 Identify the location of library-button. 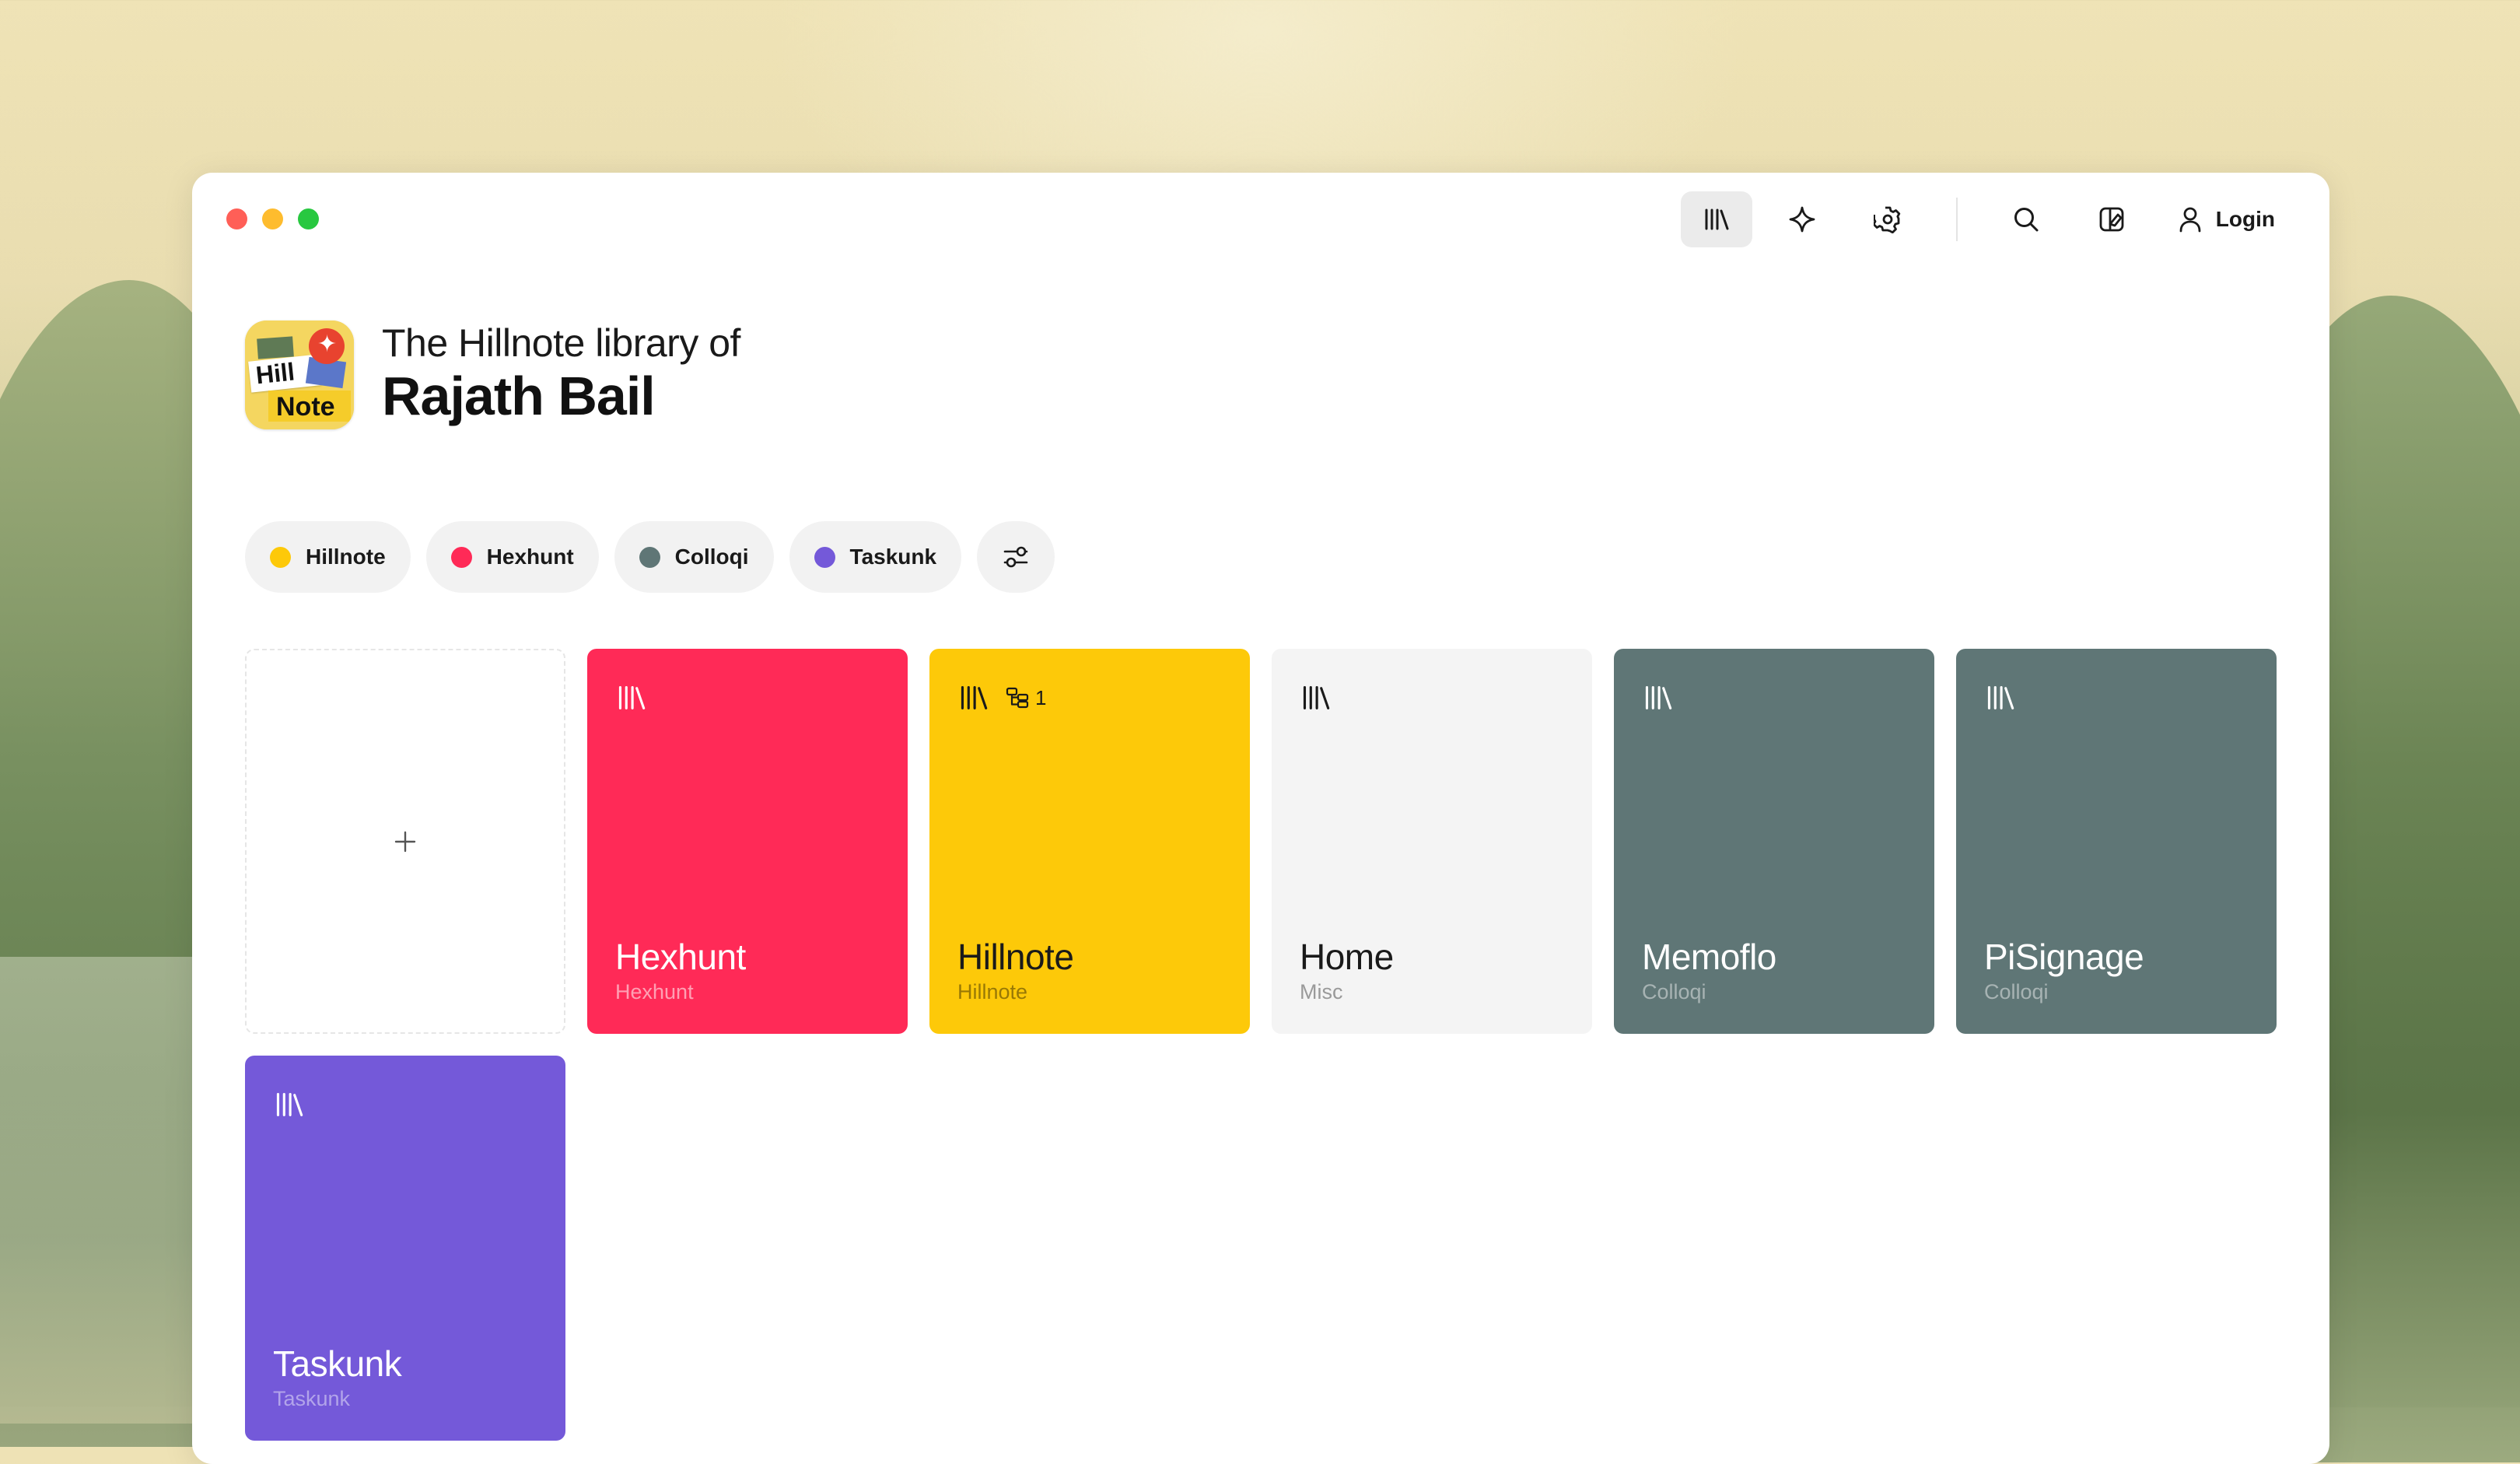
(1716, 219).